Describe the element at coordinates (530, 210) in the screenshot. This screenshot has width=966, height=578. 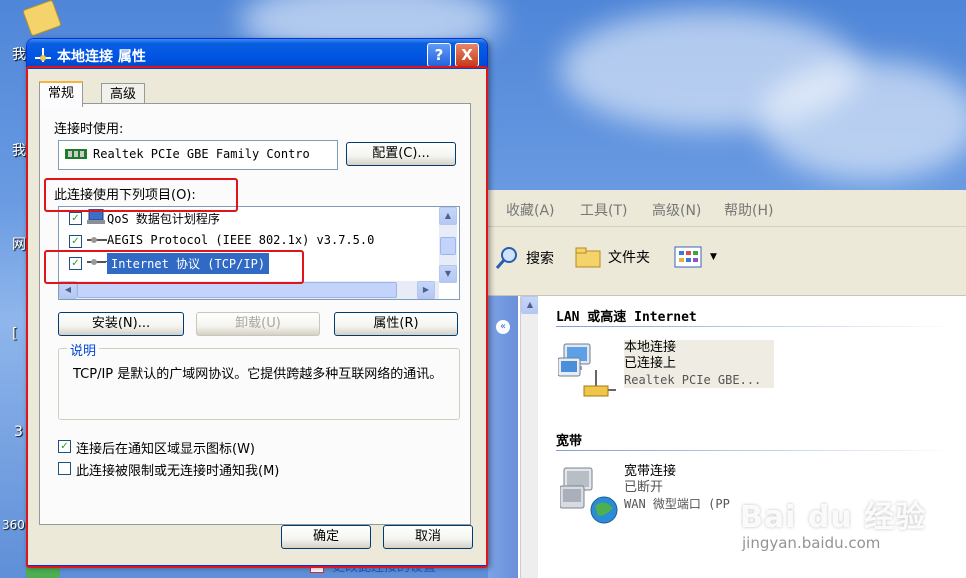
I see `menu-favorites: 收藏(A)` at that location.